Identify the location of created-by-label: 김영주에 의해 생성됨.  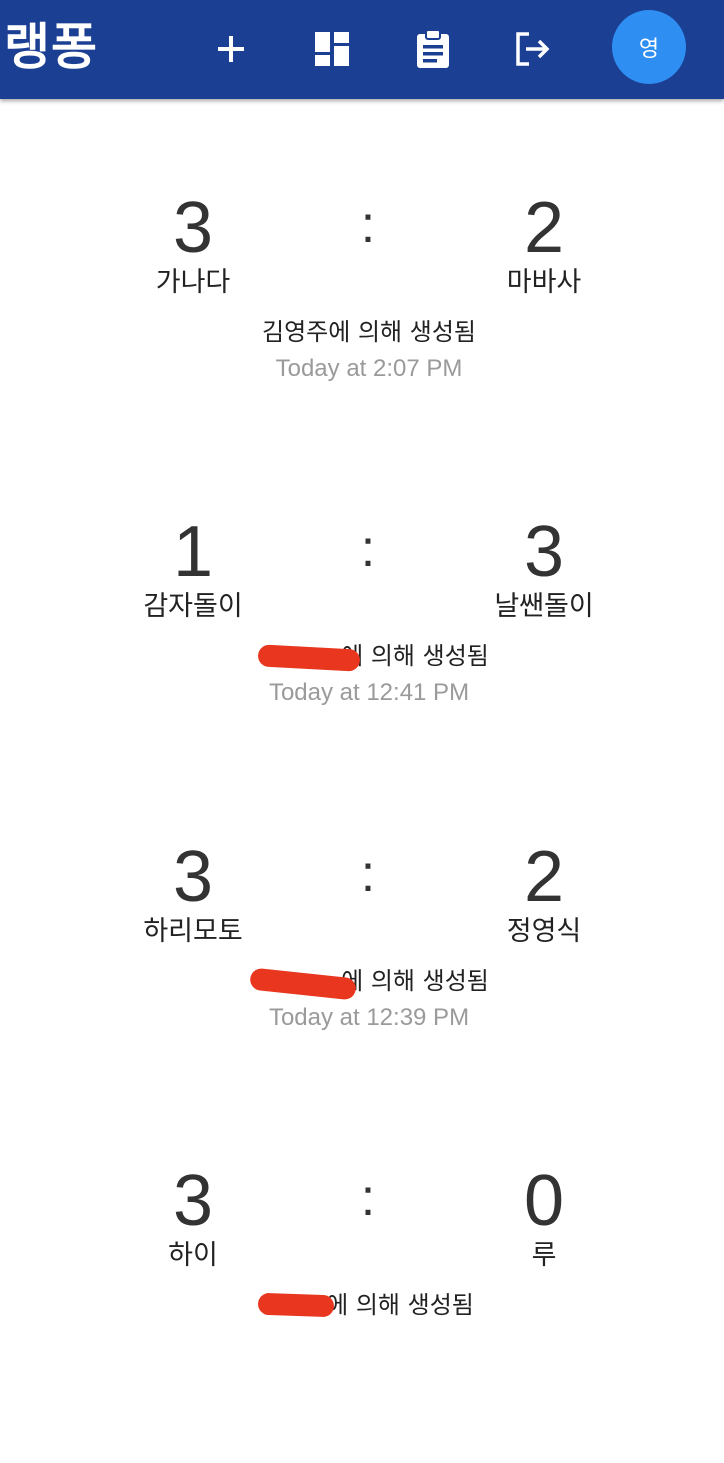
(369, 332).